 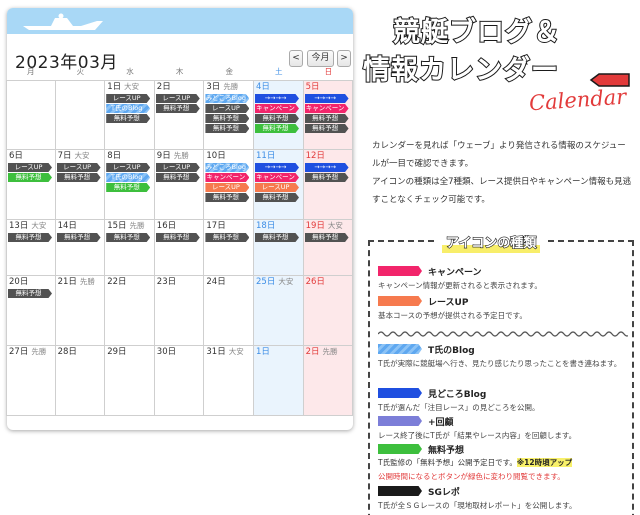 I want to click on calendar-day-cell: 1日 大安 レースUP T氏のBlog 無料予想, so click(x=130, y=115).